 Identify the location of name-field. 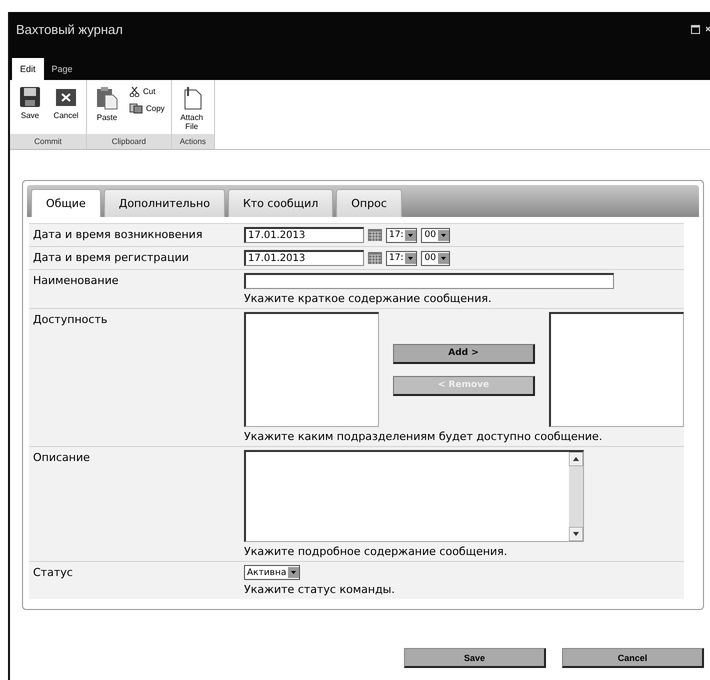
(429, 281).